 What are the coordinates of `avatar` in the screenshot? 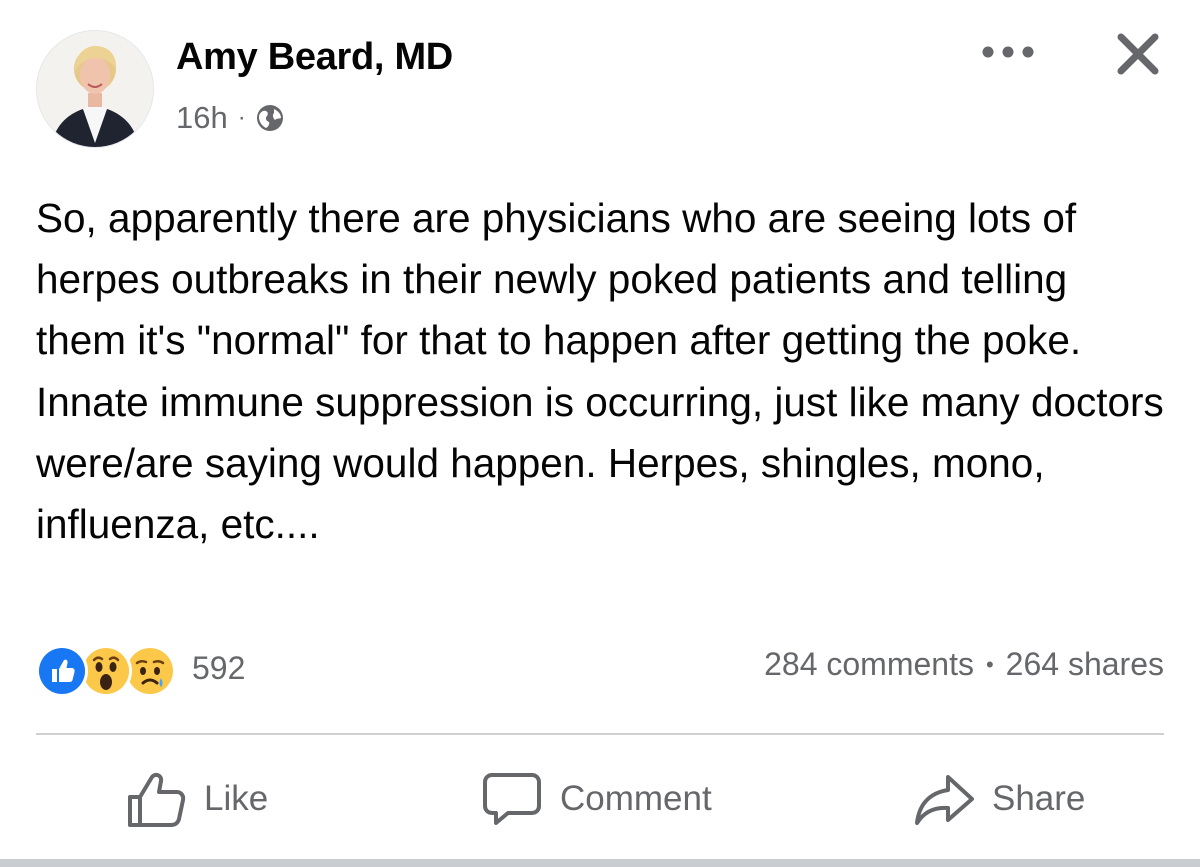 It's located at (95, 89).